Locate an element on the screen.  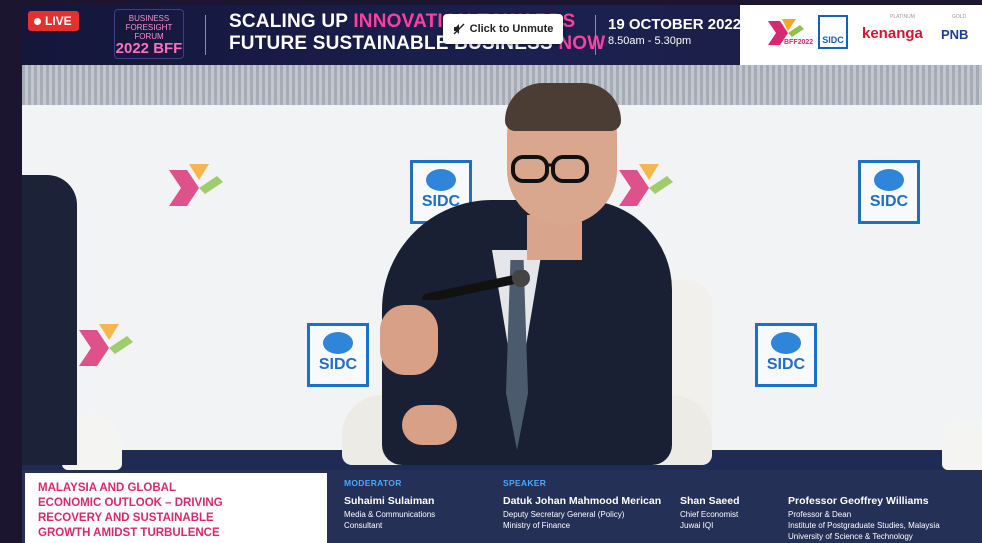
speaker-role: Chief Economist Juwai IQI is located at coordinates (709, 520).